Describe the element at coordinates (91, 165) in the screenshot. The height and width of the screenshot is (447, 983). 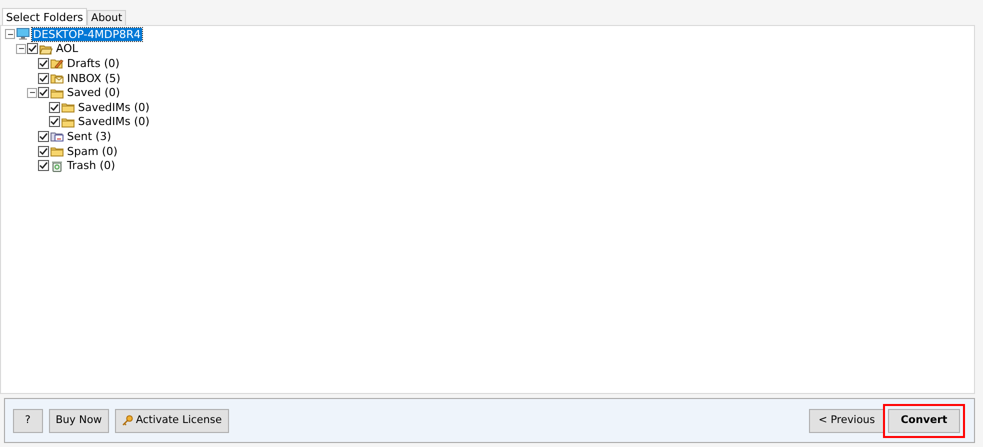
I see `tree-item: Trash (0)` at that location.